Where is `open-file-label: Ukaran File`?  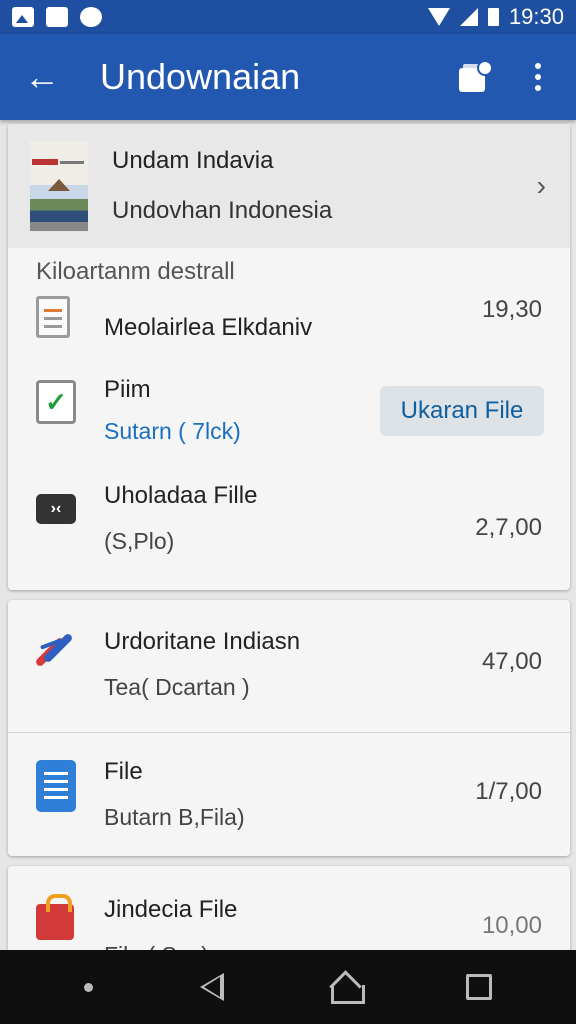
open-file-label: Ukaran File is located at coordinates (462, 410).